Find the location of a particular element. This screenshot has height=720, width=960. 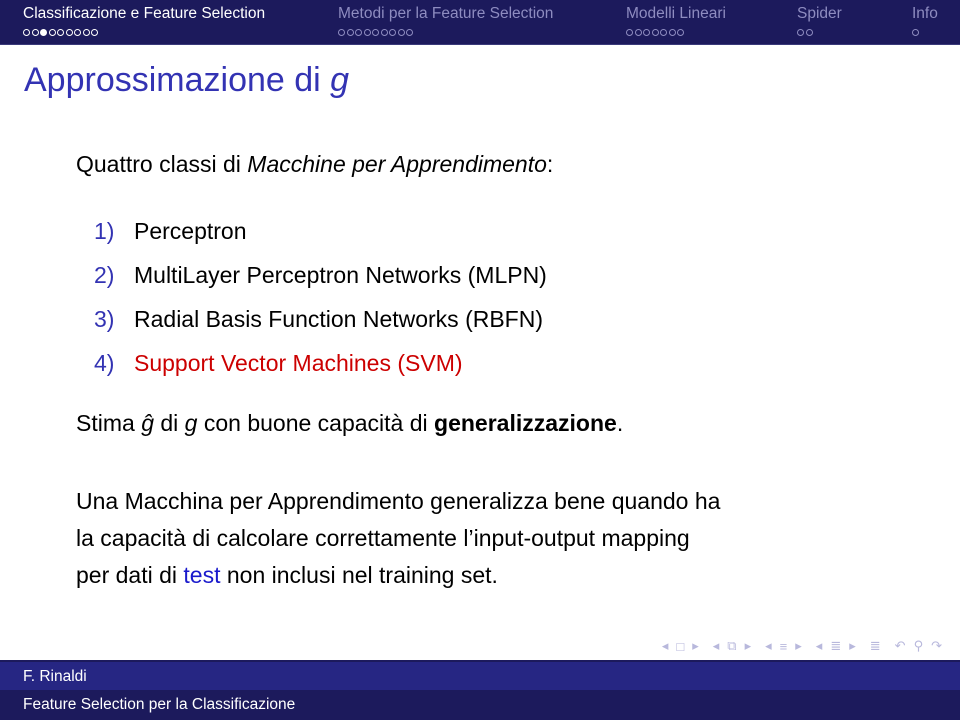

subsubsection-nav-group: ◂ ≣ ▸ is located at coordinates (836, 646).